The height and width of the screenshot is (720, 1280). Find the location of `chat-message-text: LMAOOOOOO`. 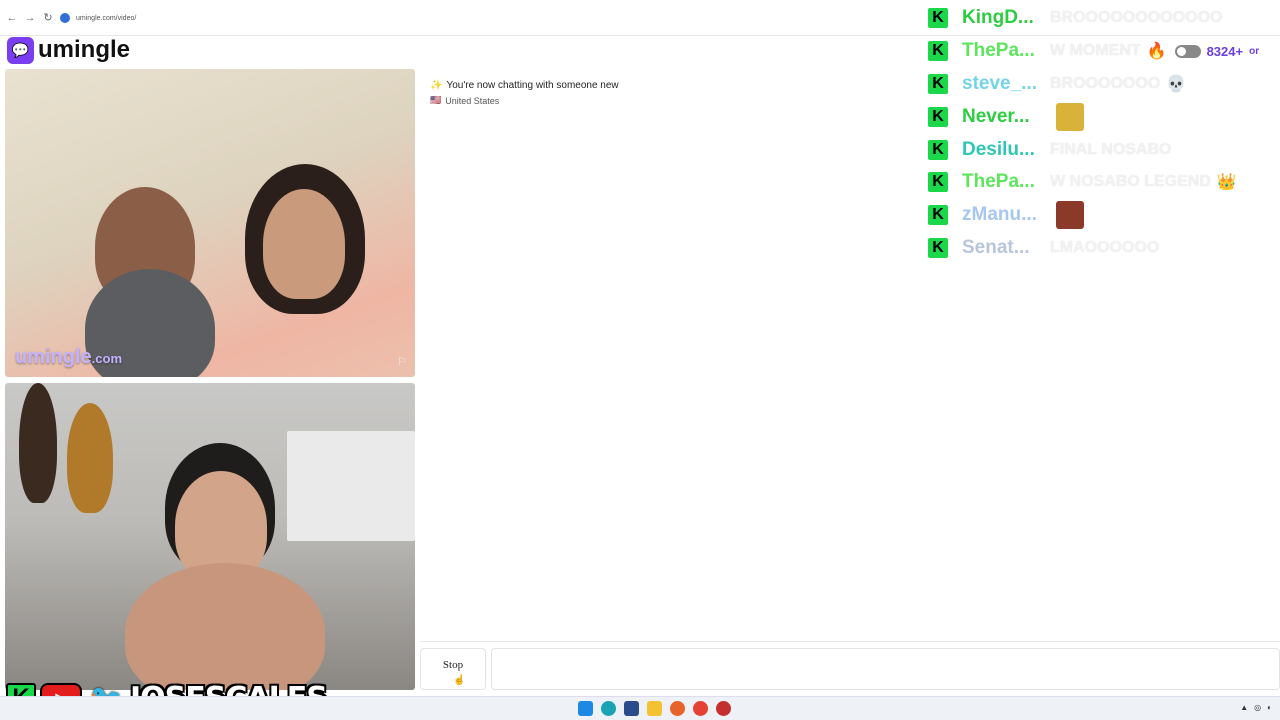

chat-message-text: LMAOOOOOO is located at coordinates (1105, 247).